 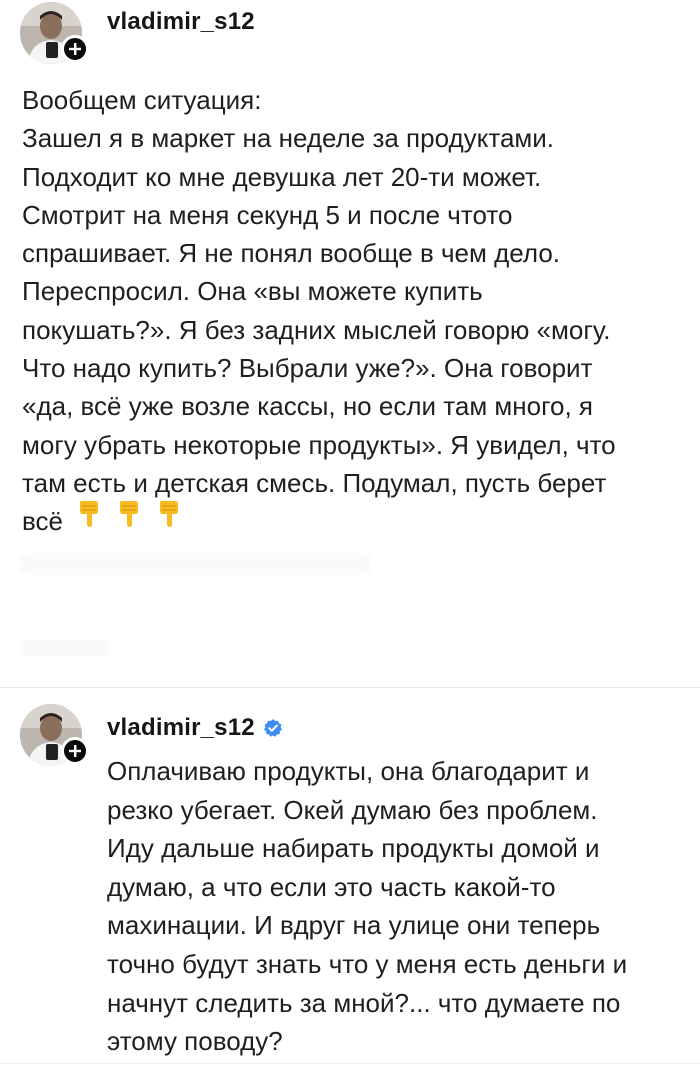 I want to click on emoji-row, so click(x=129, y=513).